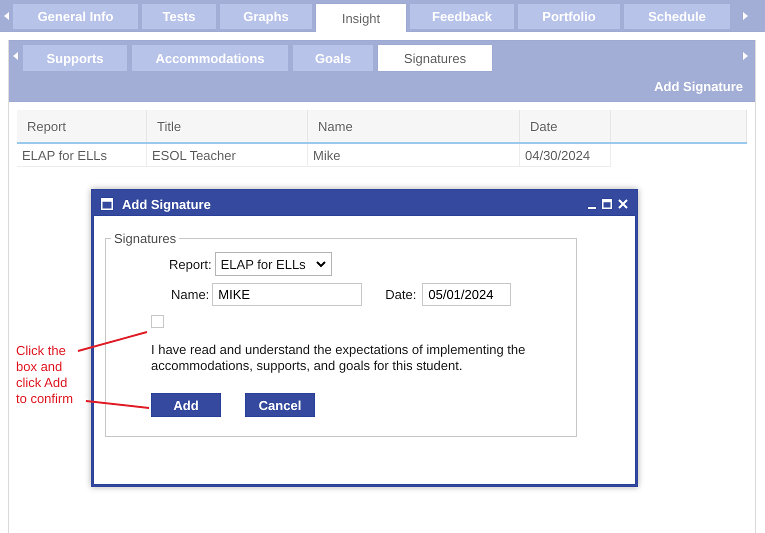 Image resolution: width=765 pixels, height=533 pixels. I want to click on add-signature-link: Add Signature, so click(698, 86).